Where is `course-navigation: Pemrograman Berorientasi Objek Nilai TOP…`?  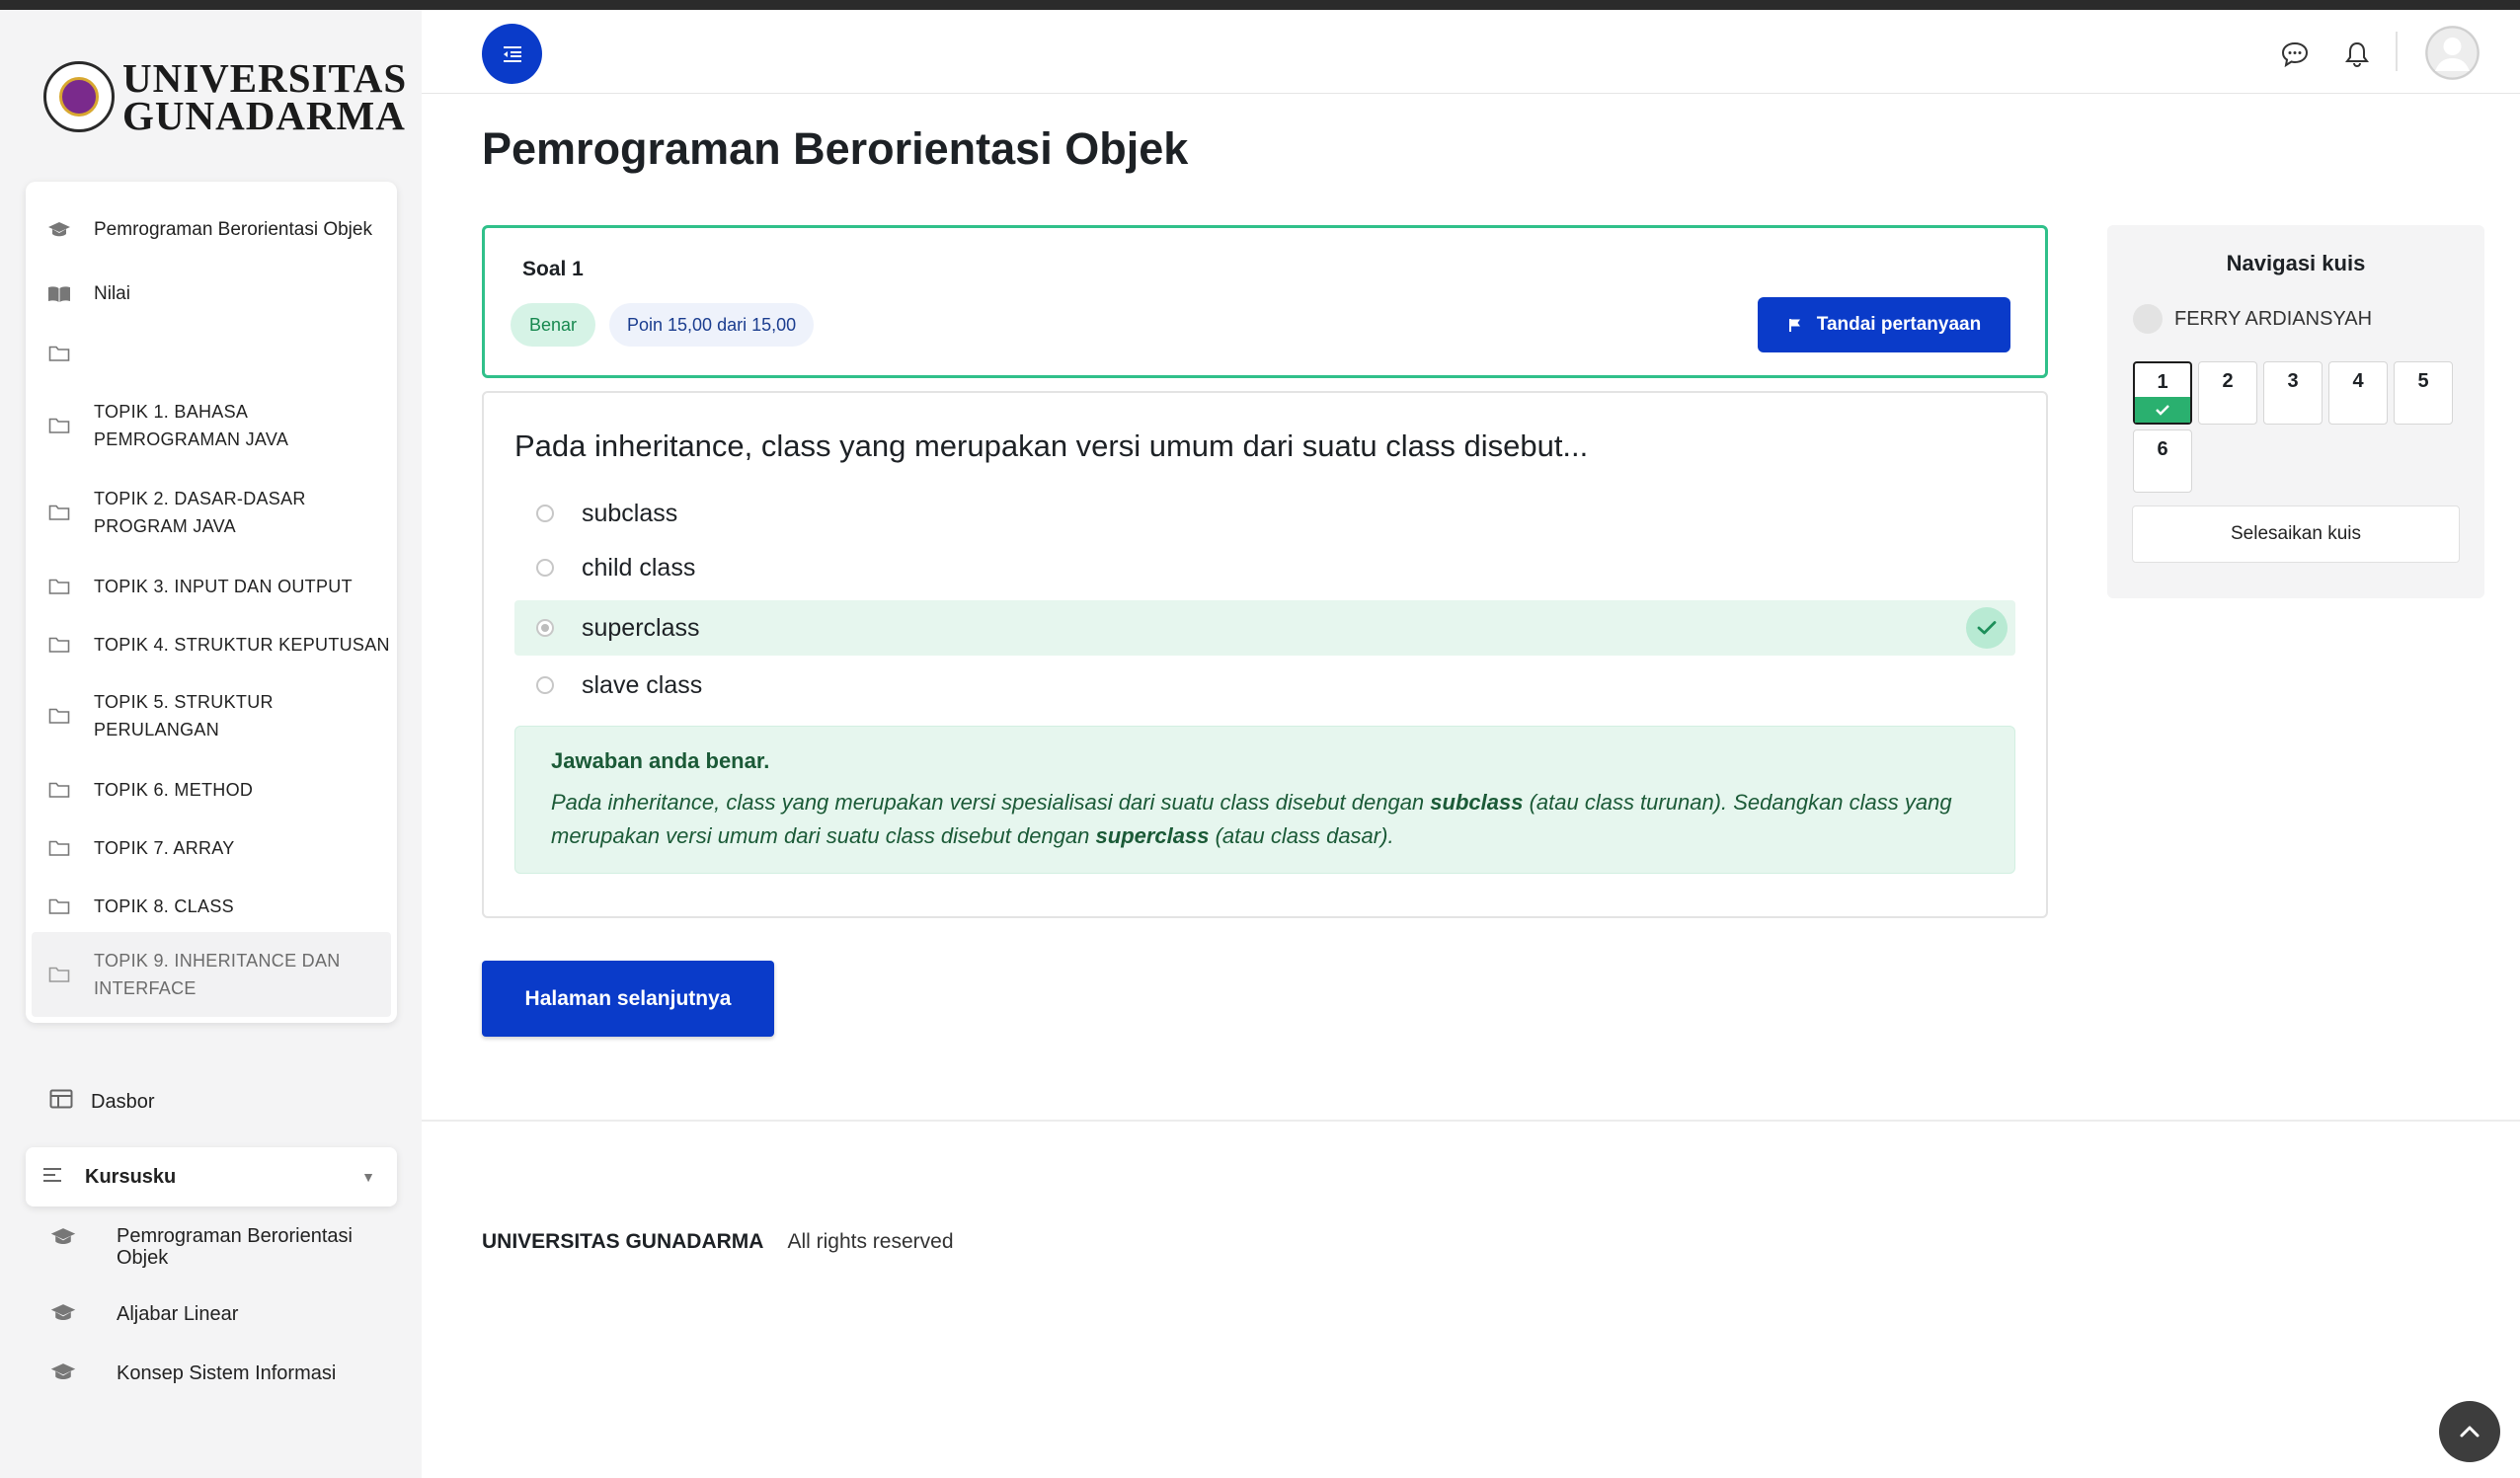
course-navigation: Pemrograman Berorientasi Objek Nilai TOP… is located at coordinates (211, 602).